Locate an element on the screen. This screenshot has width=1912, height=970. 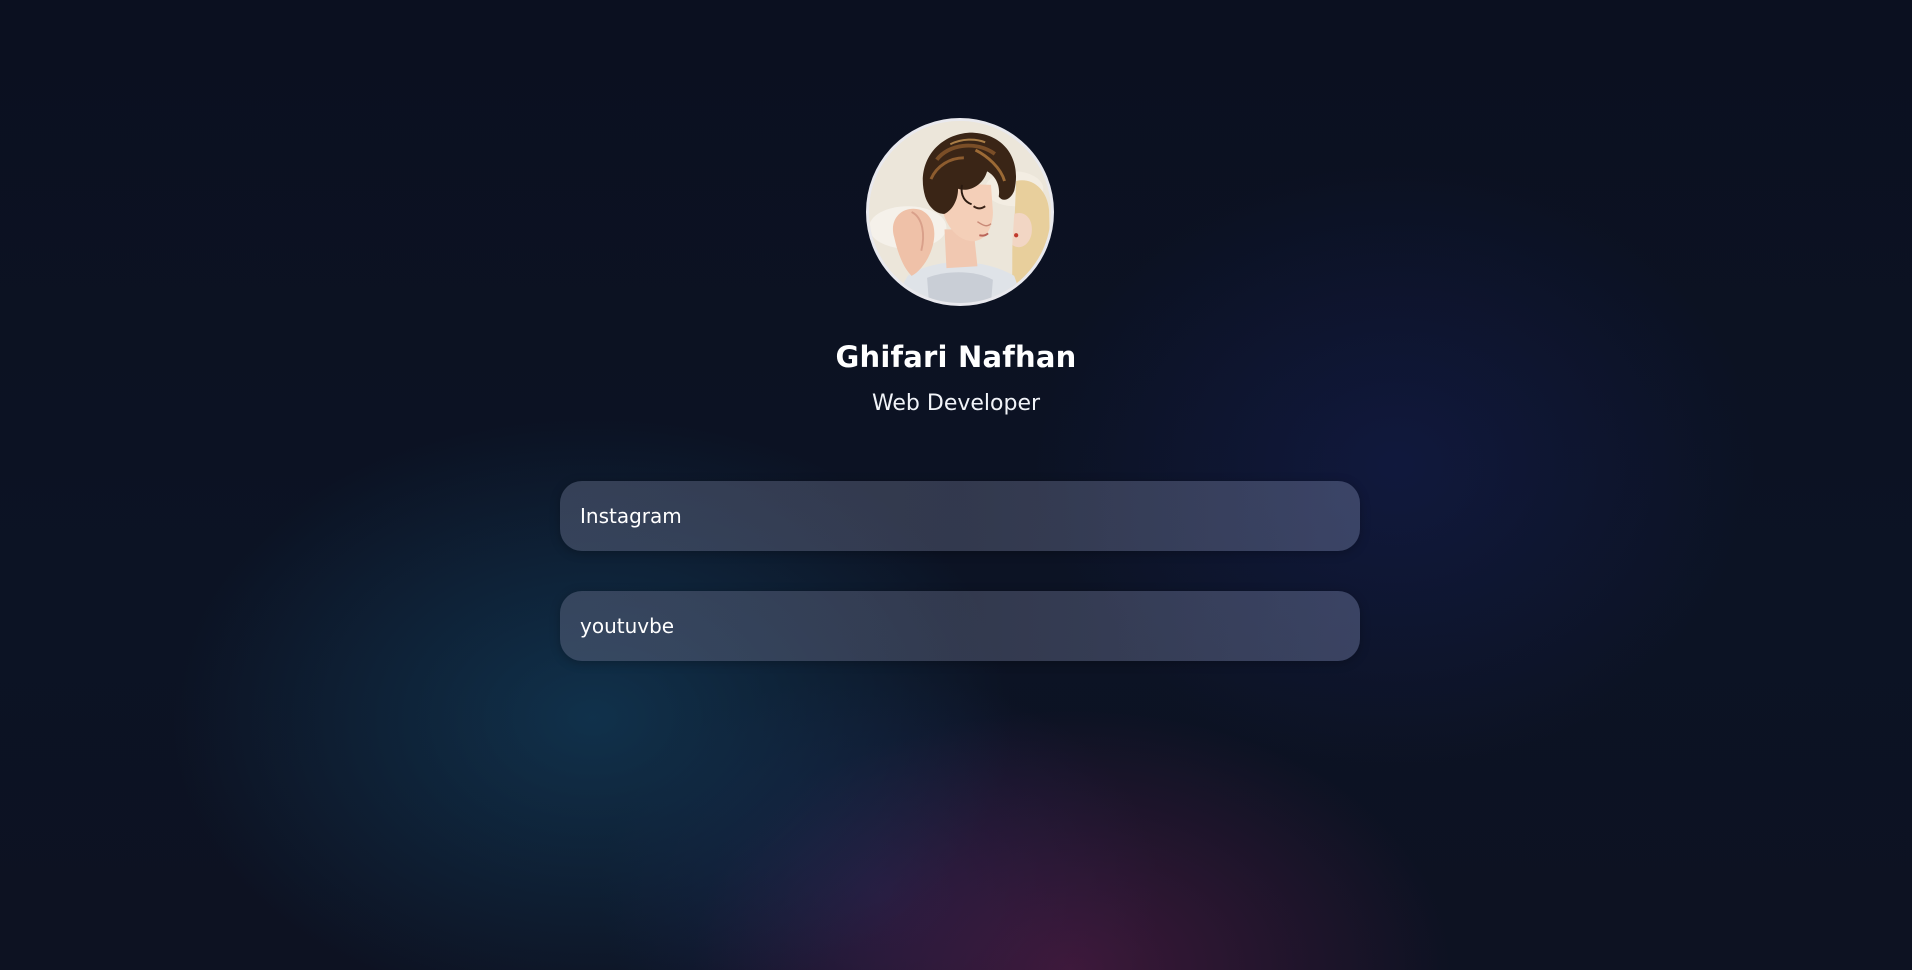
youtube-link-label: youtuvbe is located at coordinates (627, 626).